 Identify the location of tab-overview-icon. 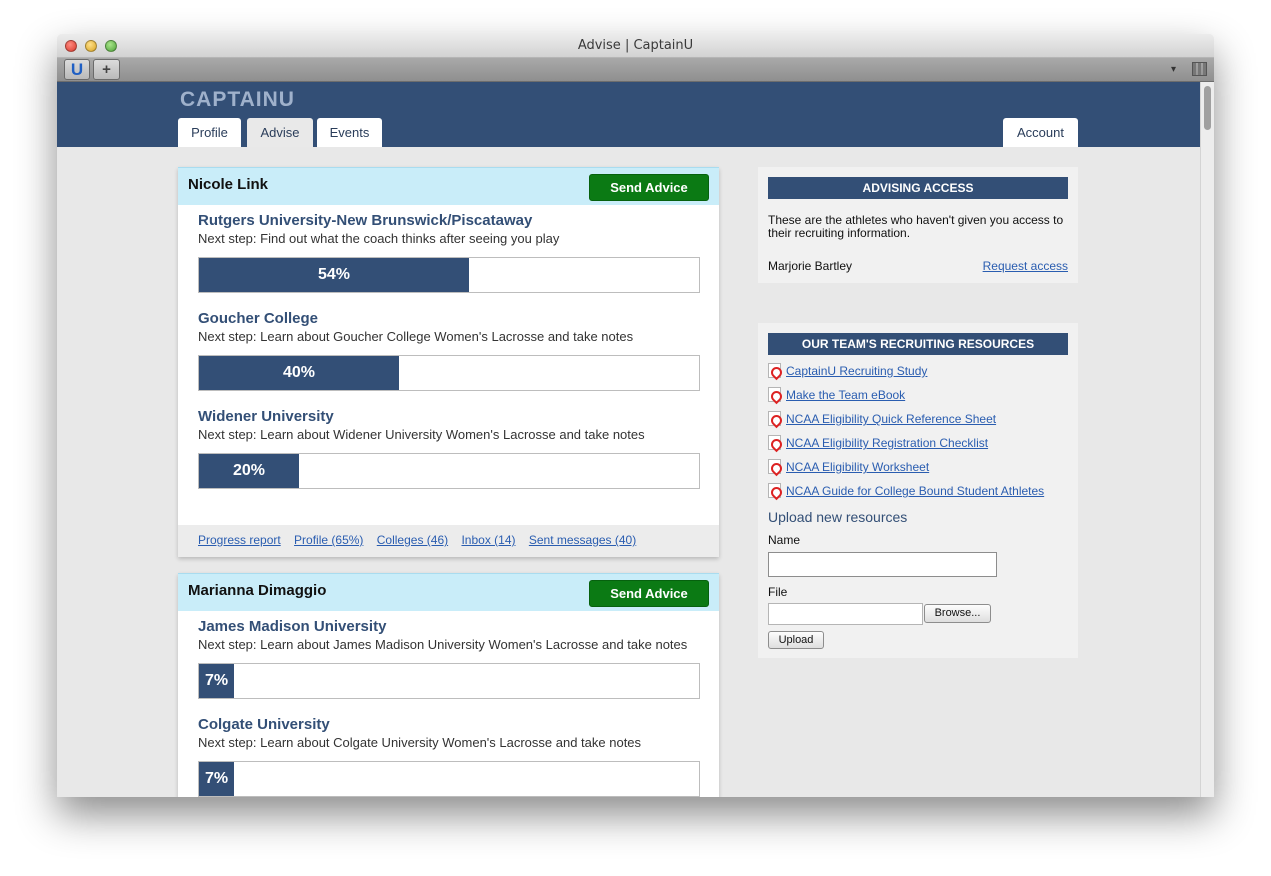
(1199, 69).